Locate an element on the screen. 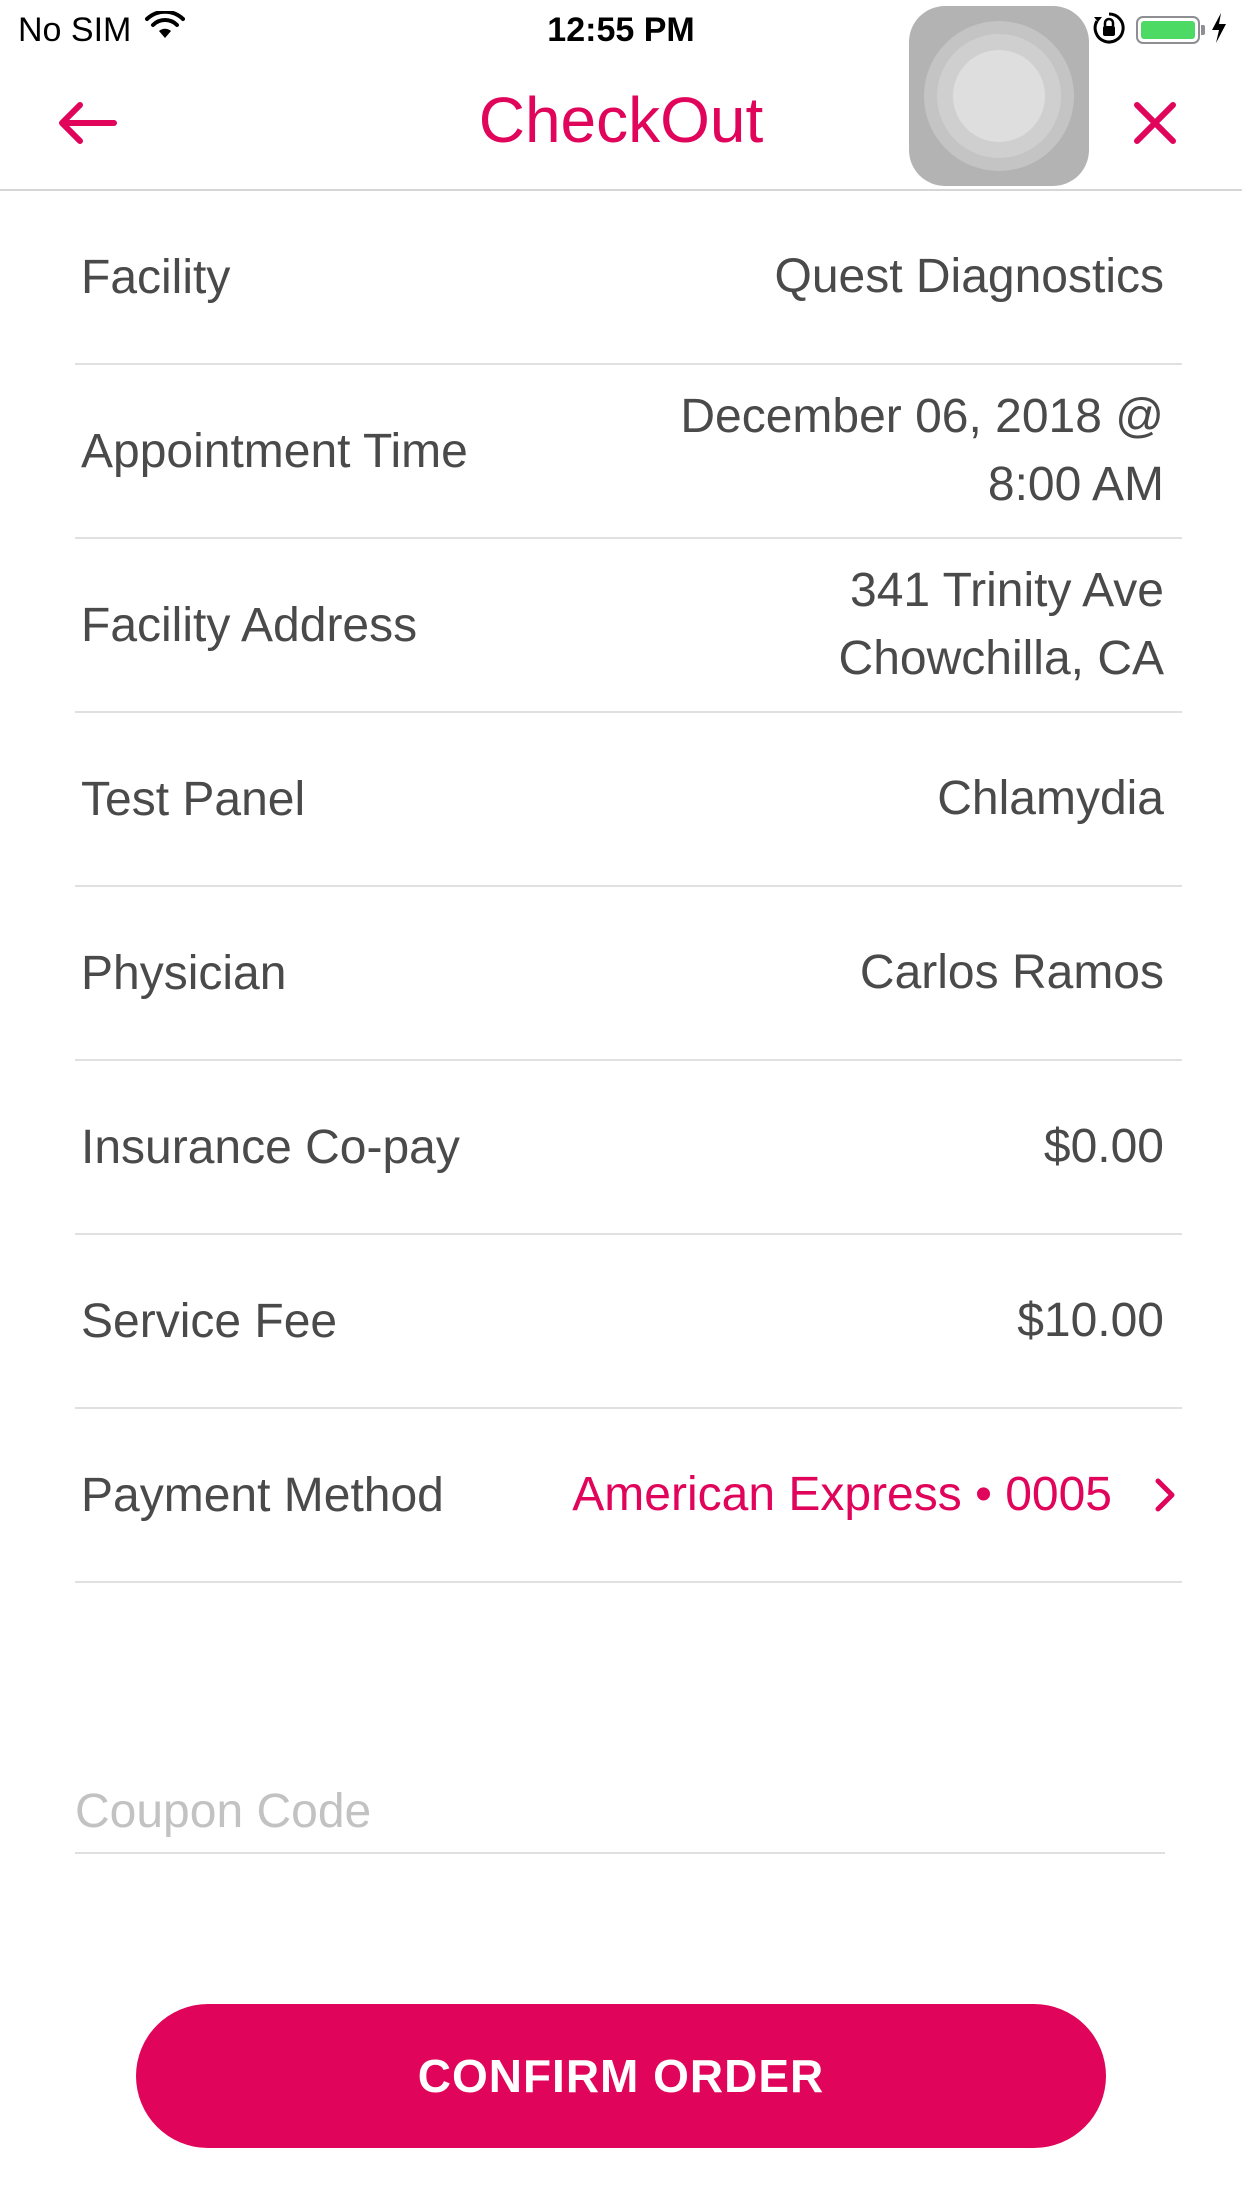 This screenshot has height=2208, width=1242. detail-value: December 06, 2018 @ 8:00 AM is located at coordinates (922, 451).